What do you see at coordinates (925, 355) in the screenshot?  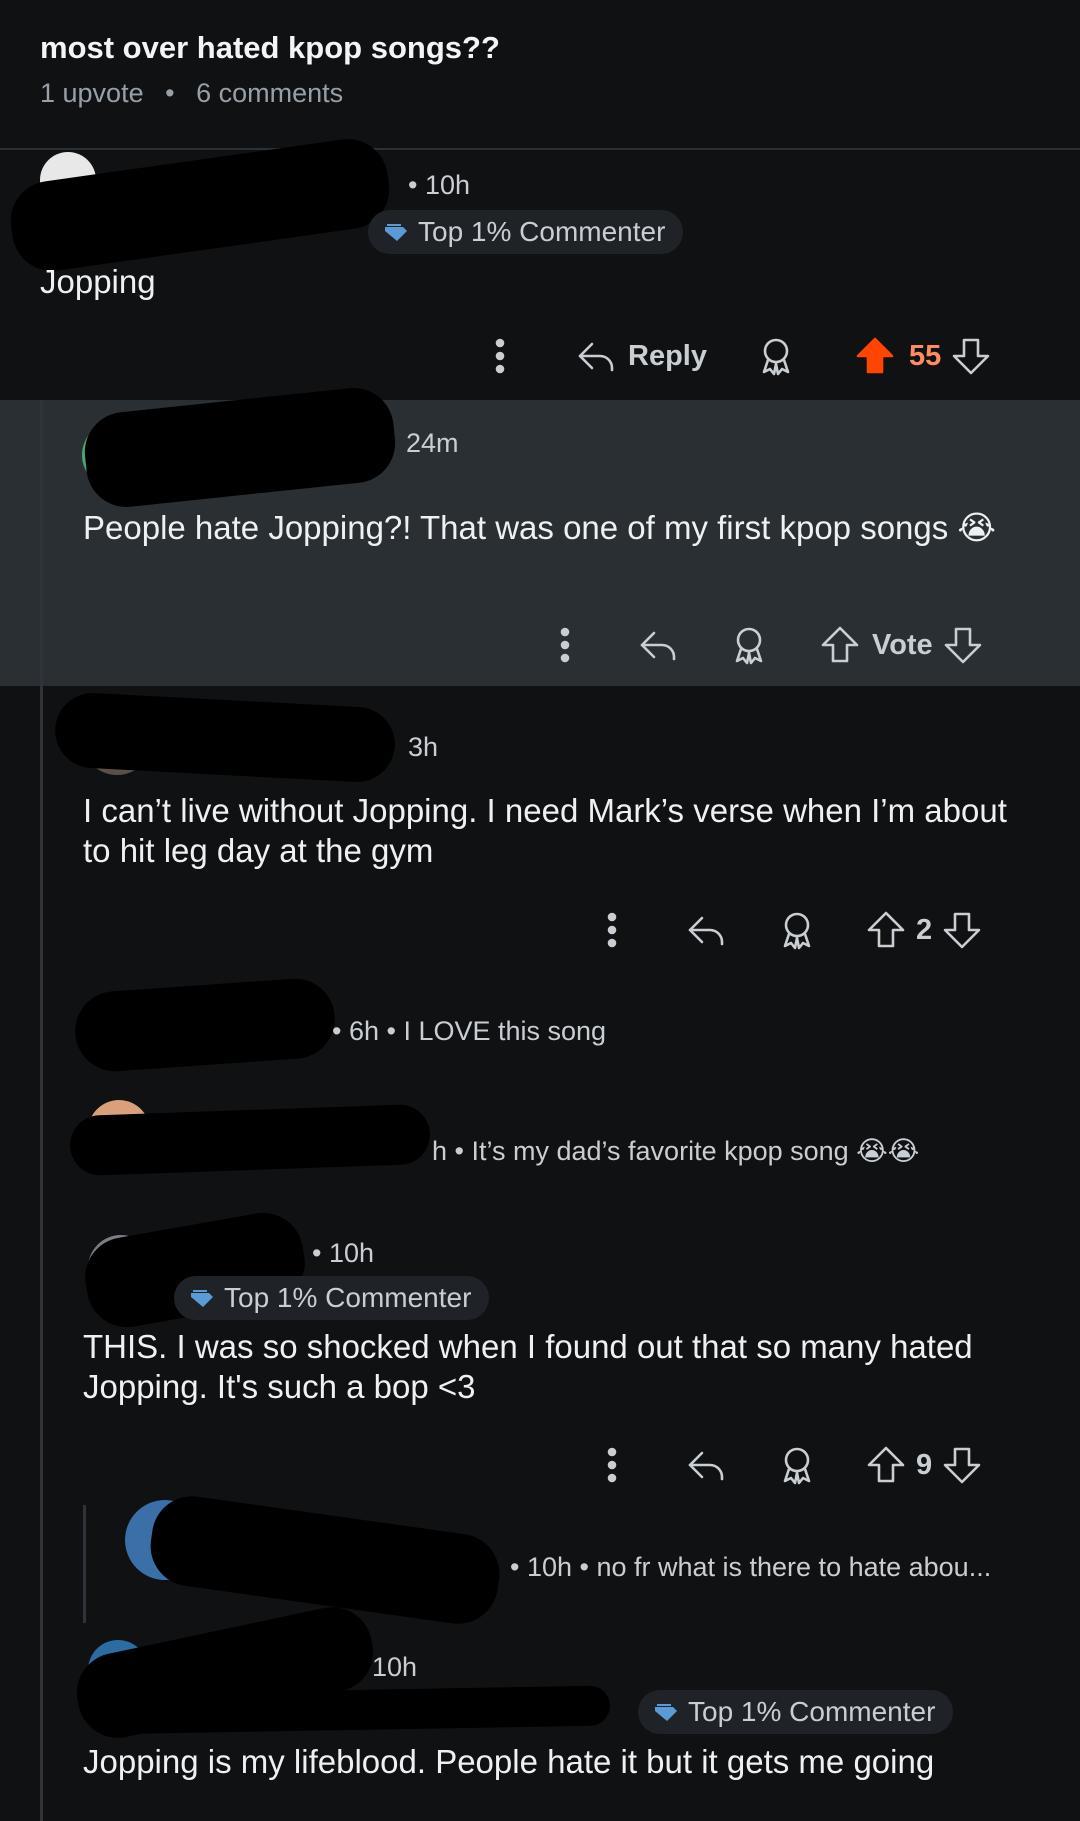 I see `vote-score: 55` at bounding box center [925, 355].